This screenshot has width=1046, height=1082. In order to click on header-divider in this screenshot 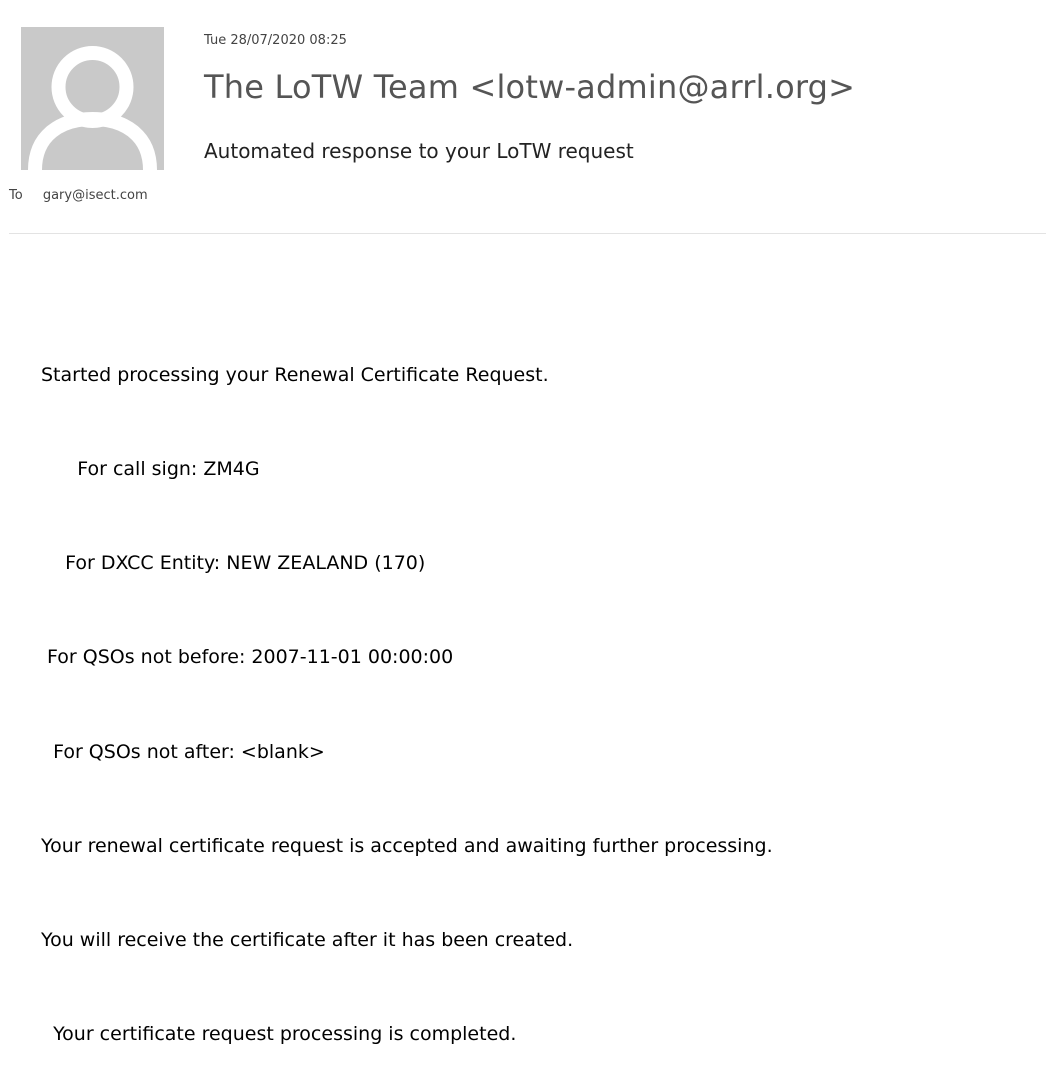, I will do `click(527, 233)`.